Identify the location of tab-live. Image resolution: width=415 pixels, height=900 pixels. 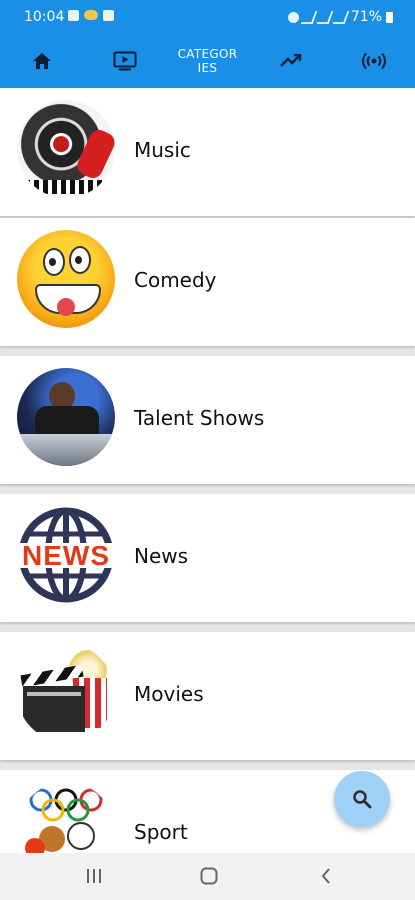
(373, 60).